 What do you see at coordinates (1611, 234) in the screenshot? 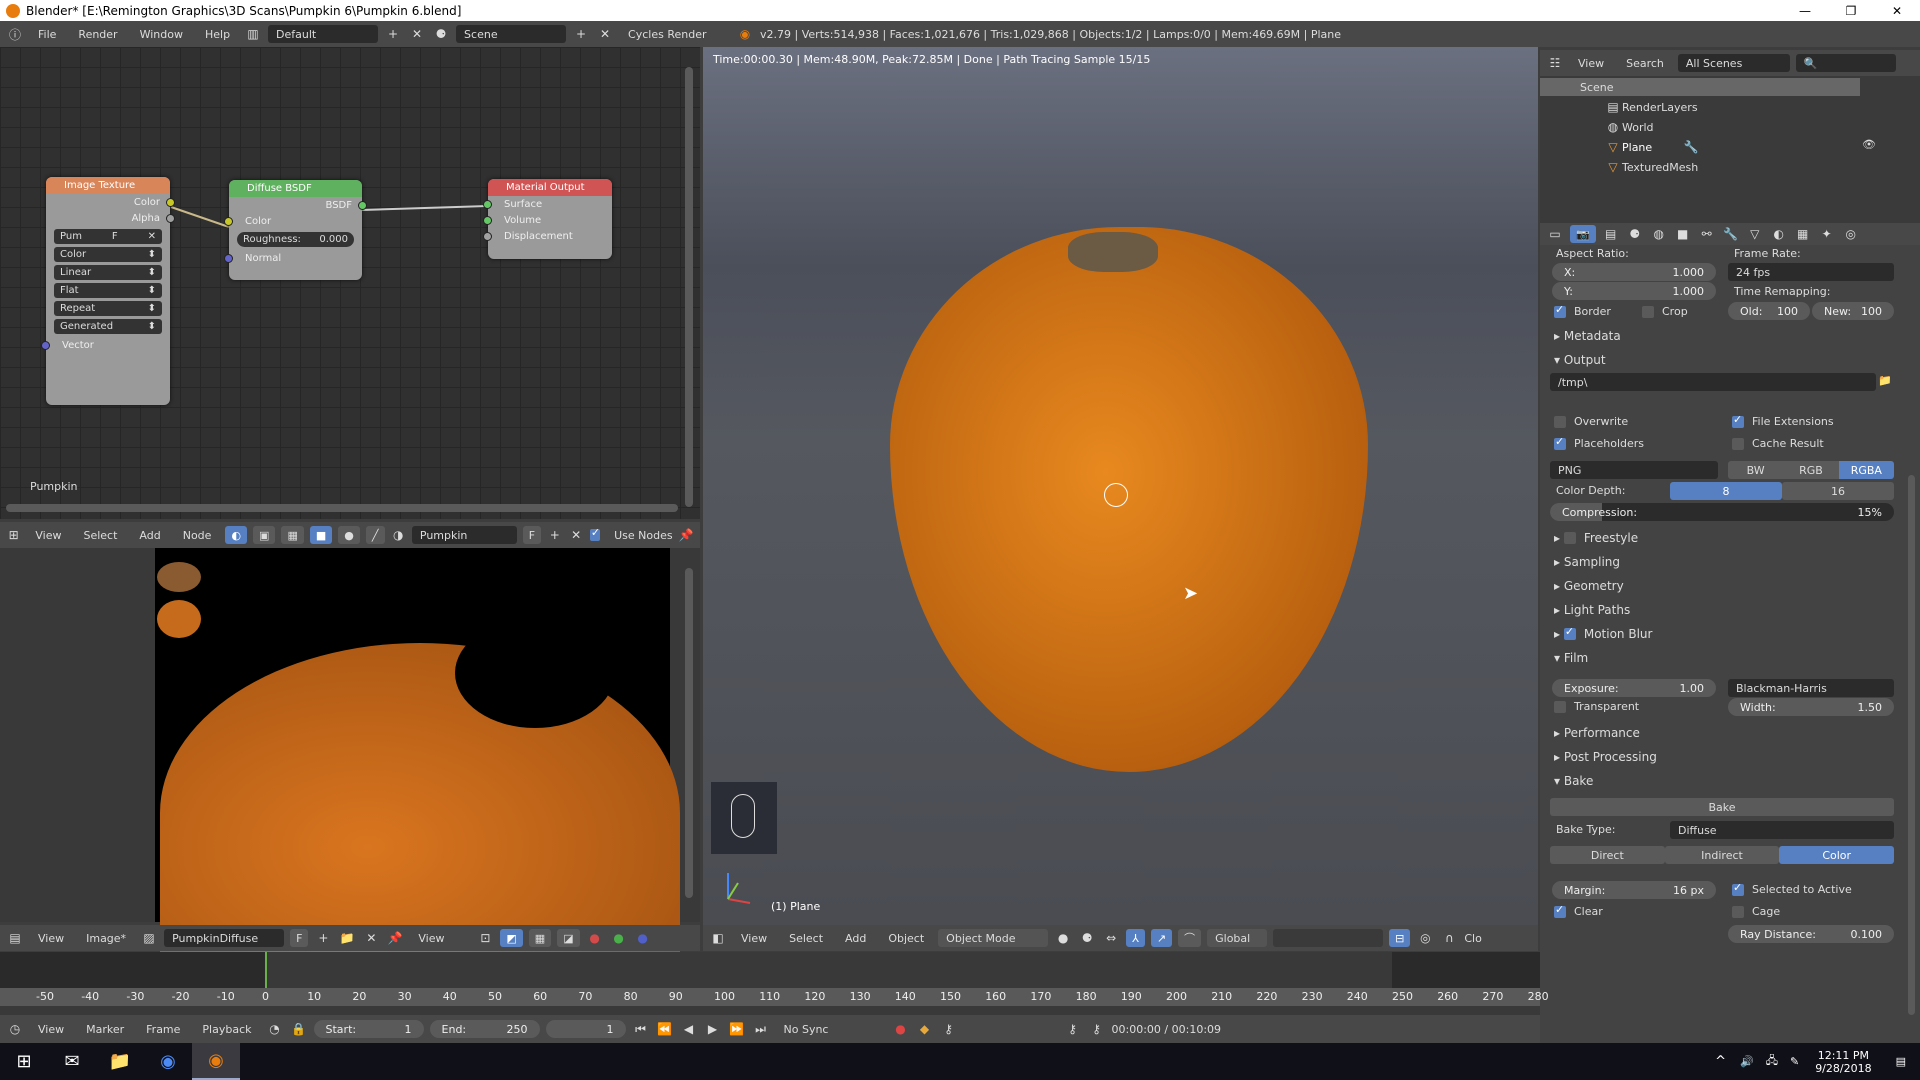
I see `tab-render-layers: ▤` at bounding box center [1611, 234].